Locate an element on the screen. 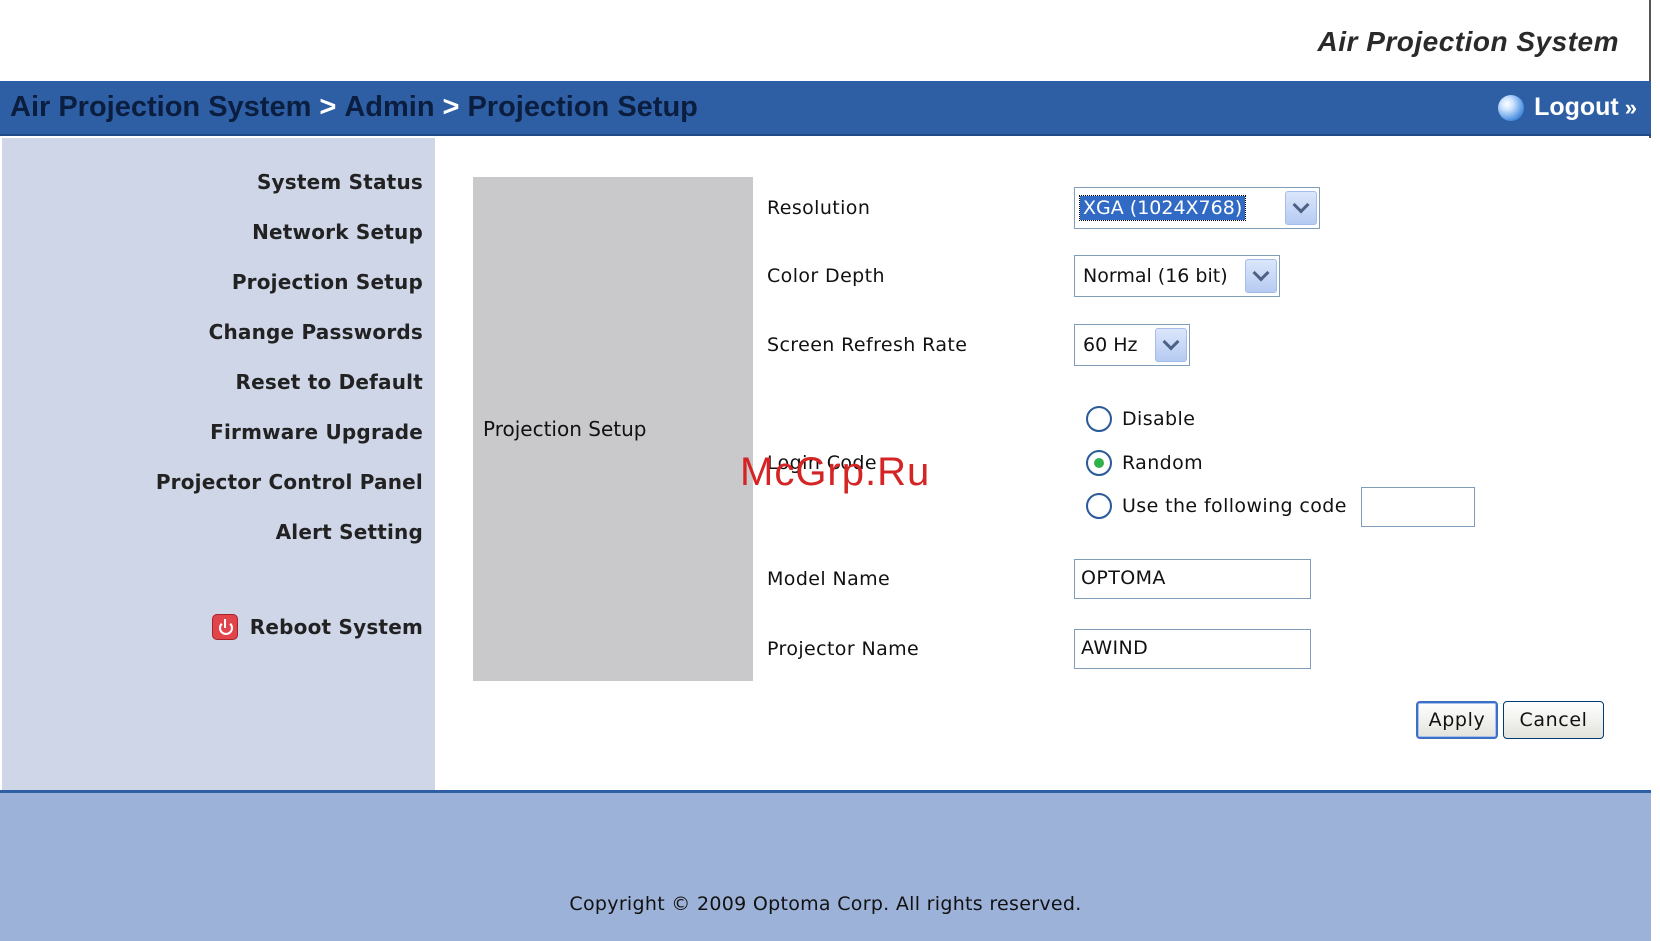 Image resolution: width=1660 pixels, height=941 pixels. sidebar-item-projector-control-panel: Projector Control Panel is located at coordinates (289, 482).